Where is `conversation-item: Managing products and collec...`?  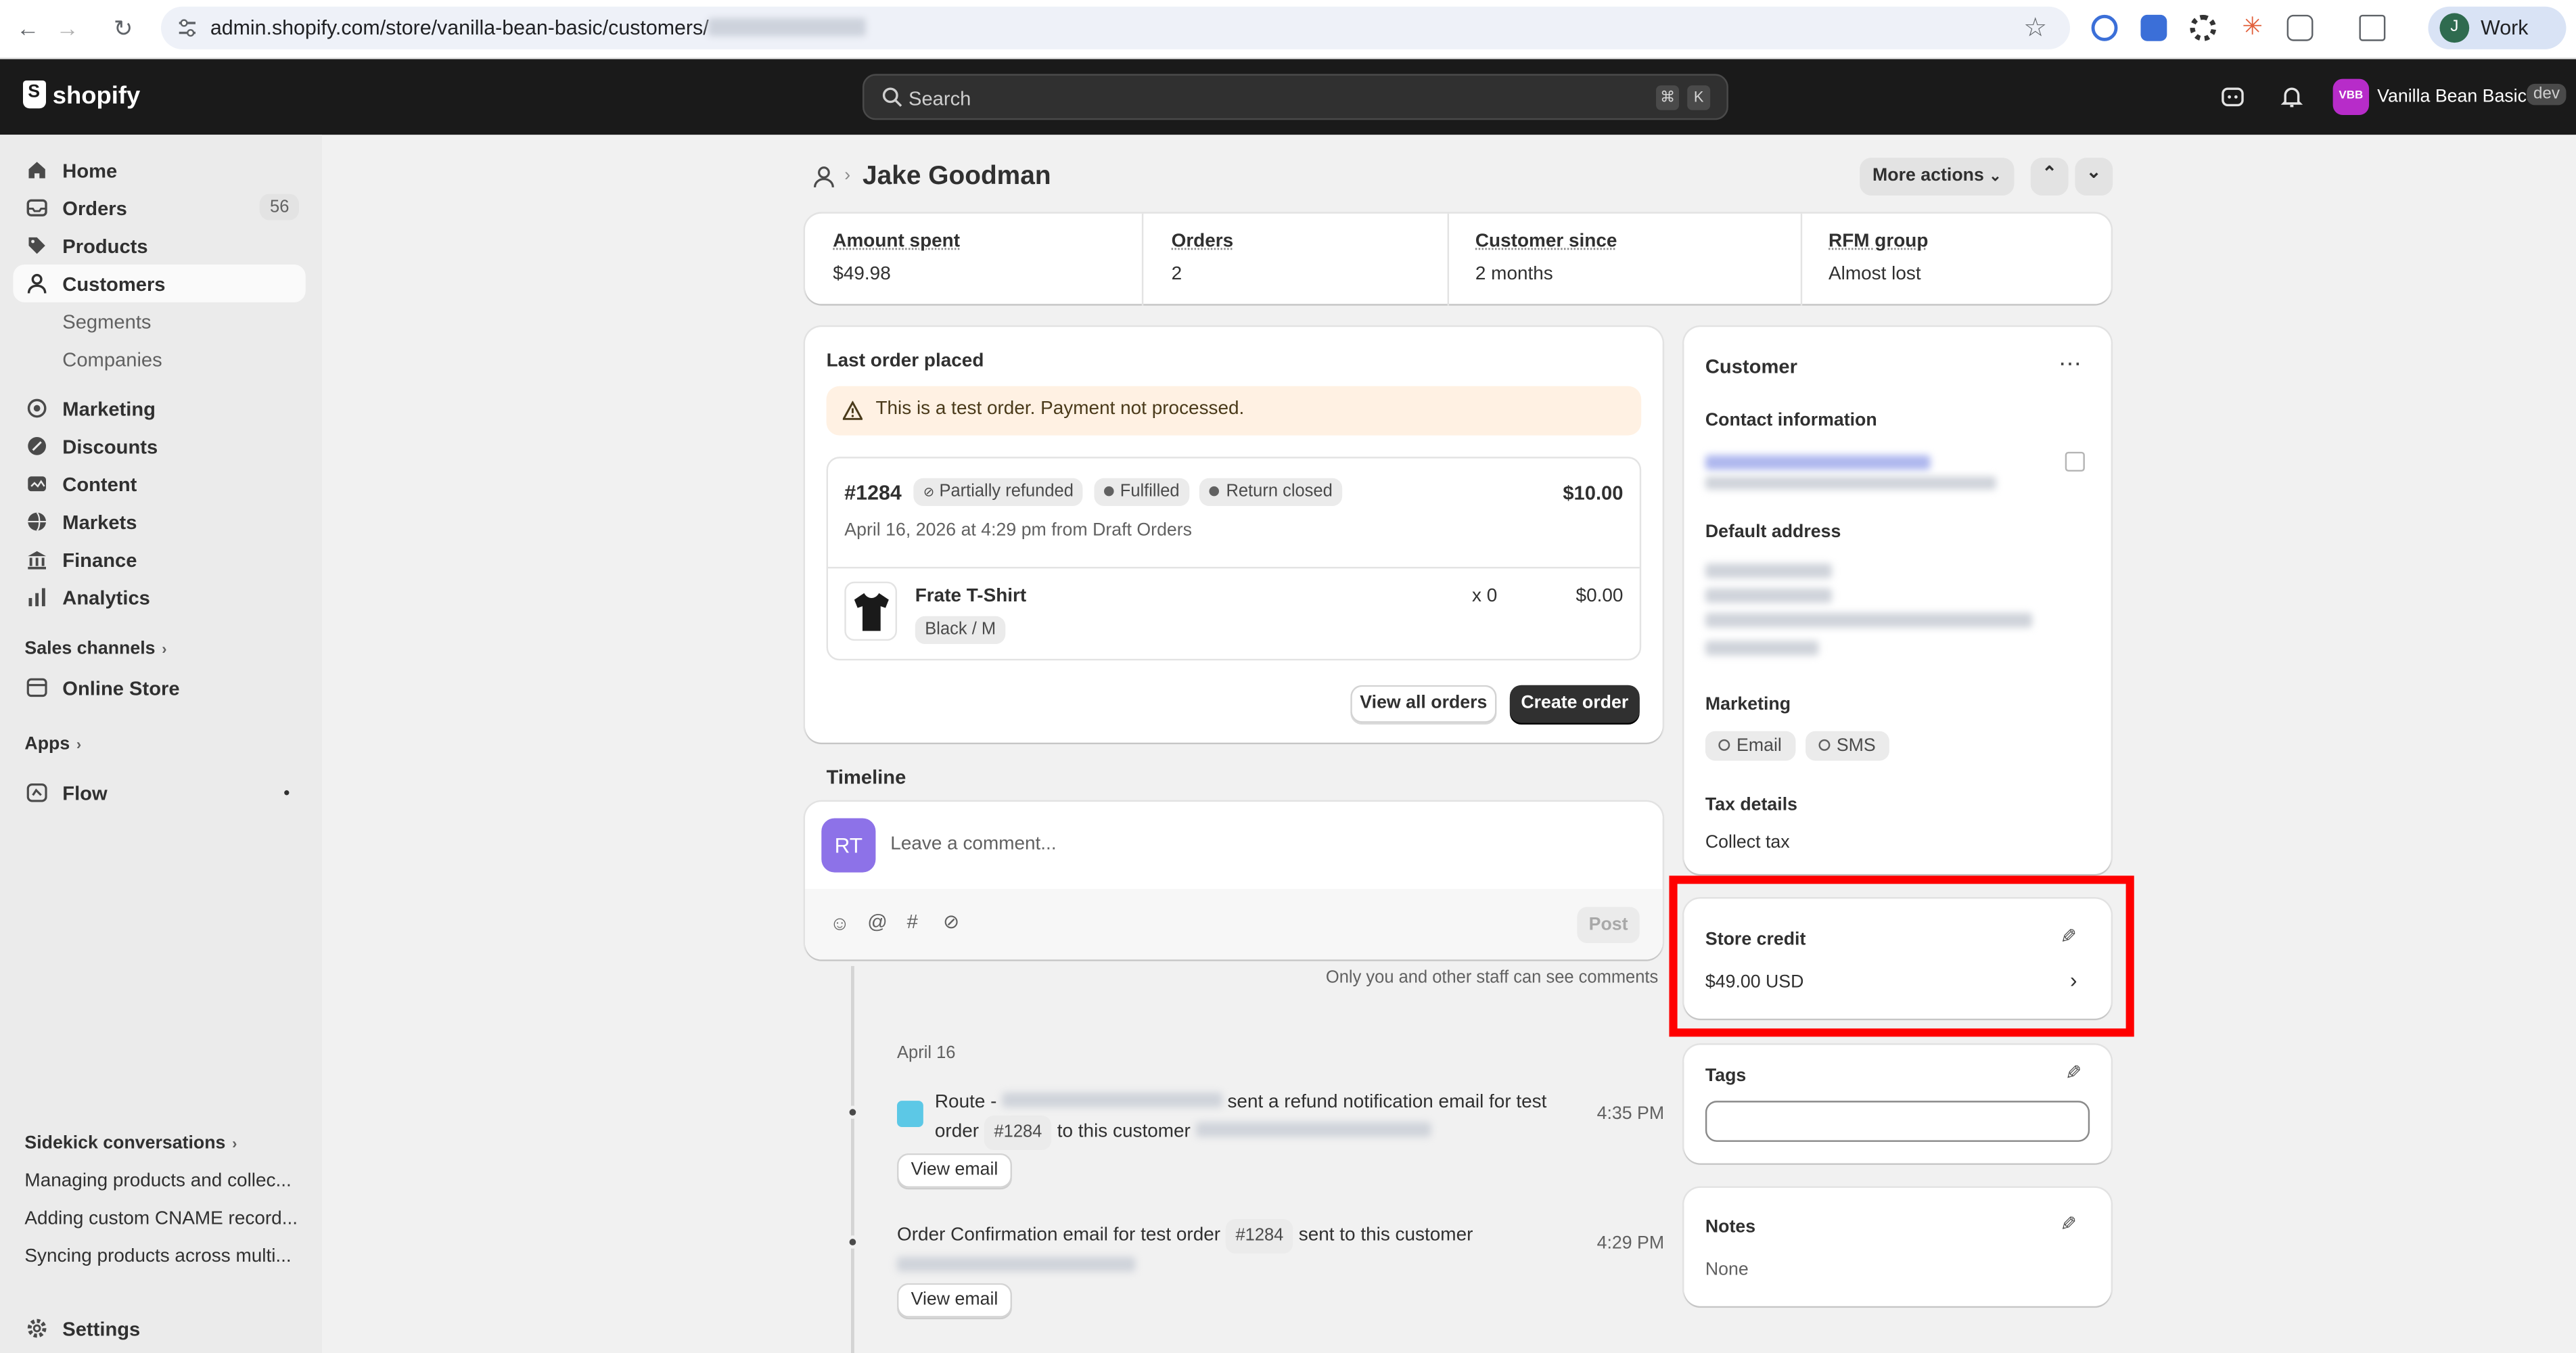
conversation-item: Managing products and collec... is located at coordinates (164, 1181).